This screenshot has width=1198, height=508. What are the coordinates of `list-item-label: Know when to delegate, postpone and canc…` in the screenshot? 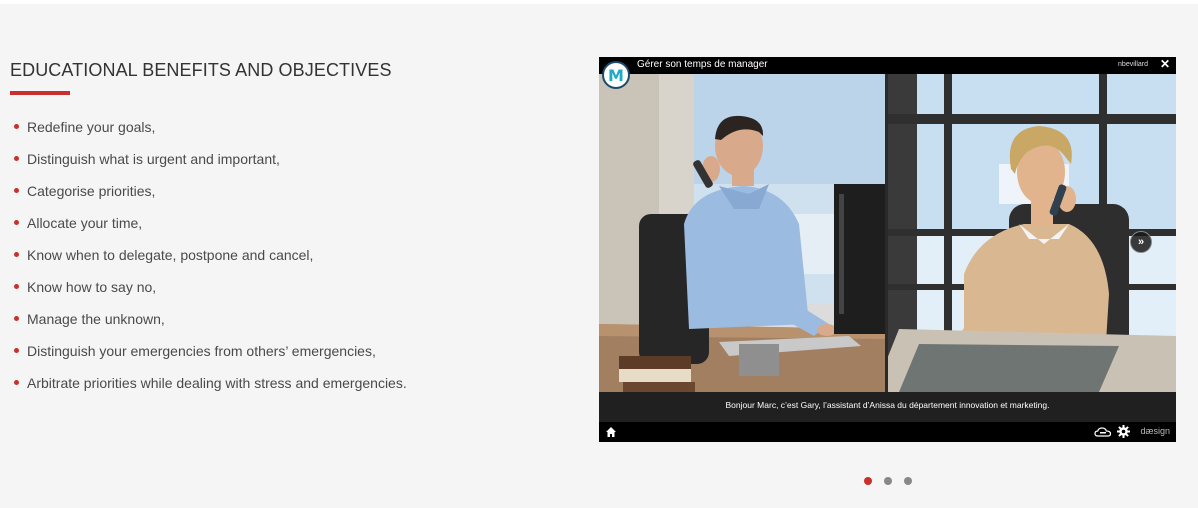 It's located at (170, 255).